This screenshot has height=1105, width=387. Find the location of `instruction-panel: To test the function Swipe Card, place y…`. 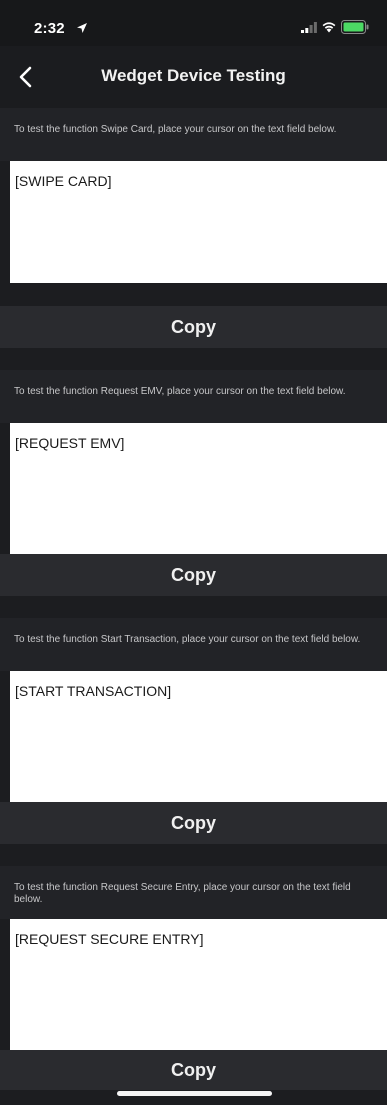

instruction-panel: To test the function Swipe Card, place y… is located at coordinates (193, 134).